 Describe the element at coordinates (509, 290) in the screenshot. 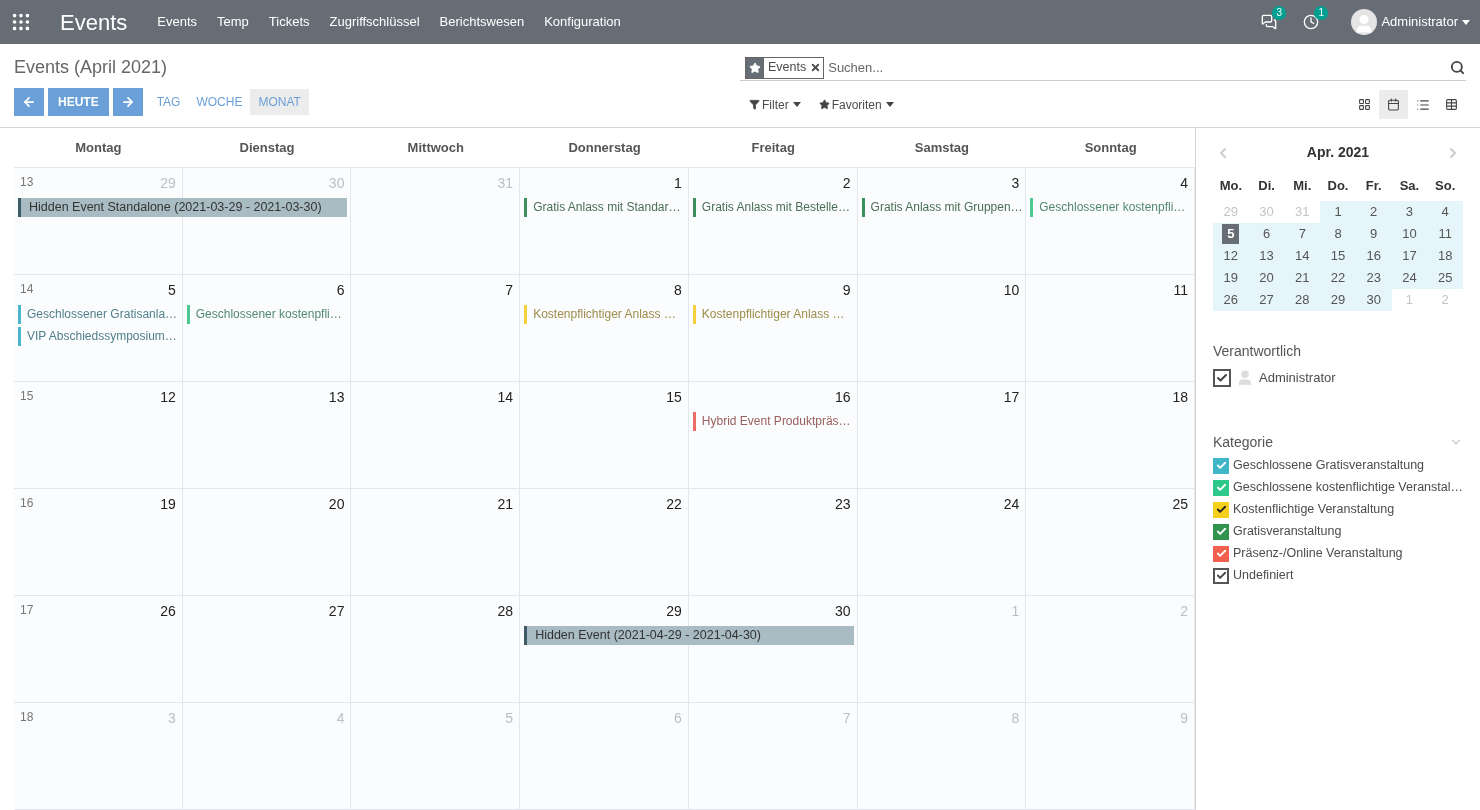

I see `day-number: 7` at that location.